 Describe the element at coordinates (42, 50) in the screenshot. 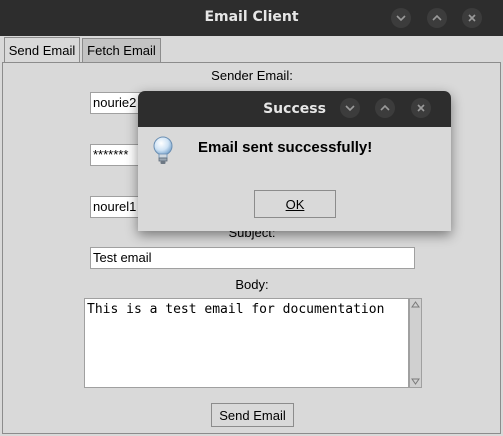

I see `tab-send-email: Send Email` at that location.